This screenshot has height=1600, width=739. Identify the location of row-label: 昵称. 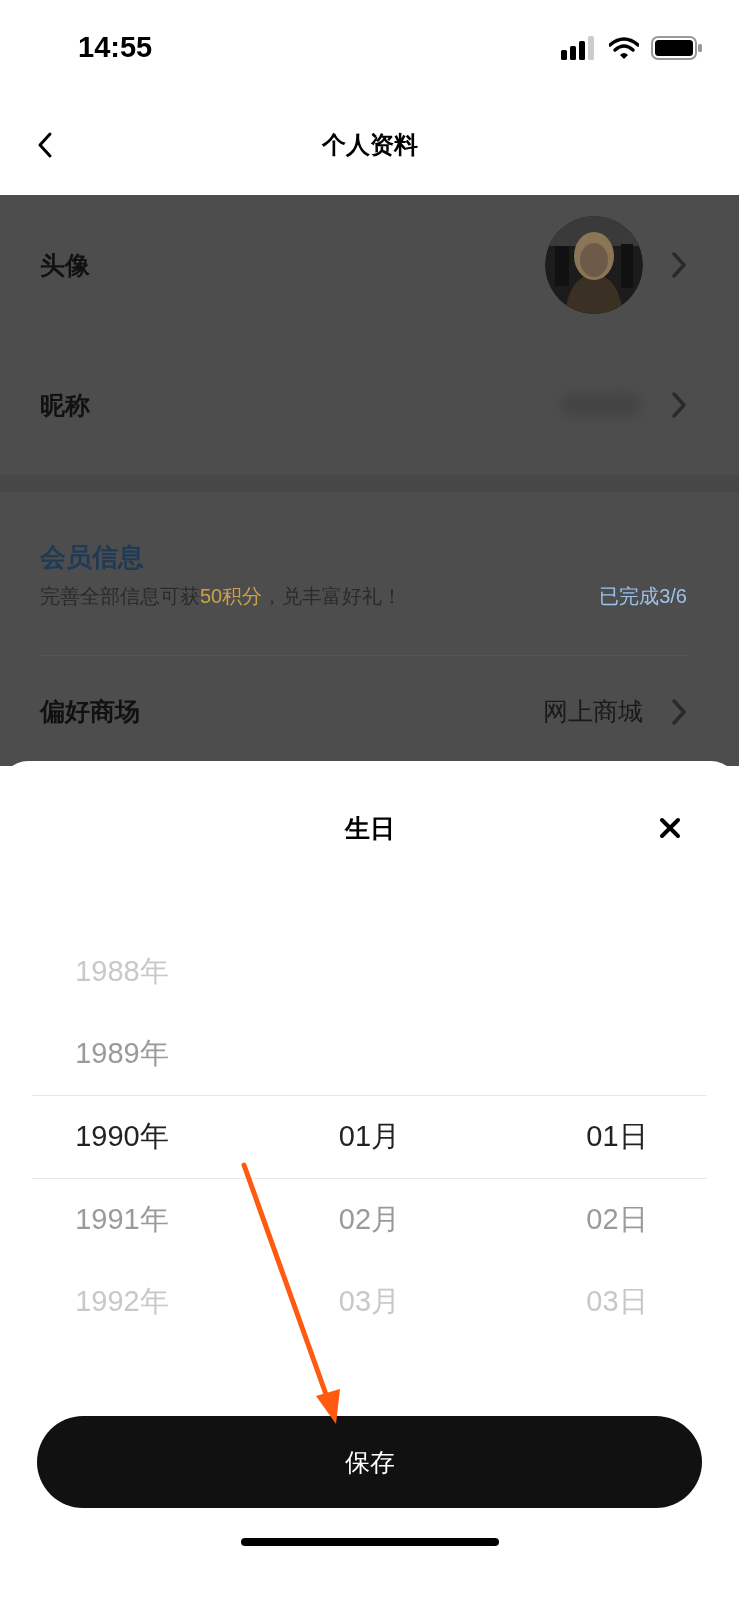
(65, 405).